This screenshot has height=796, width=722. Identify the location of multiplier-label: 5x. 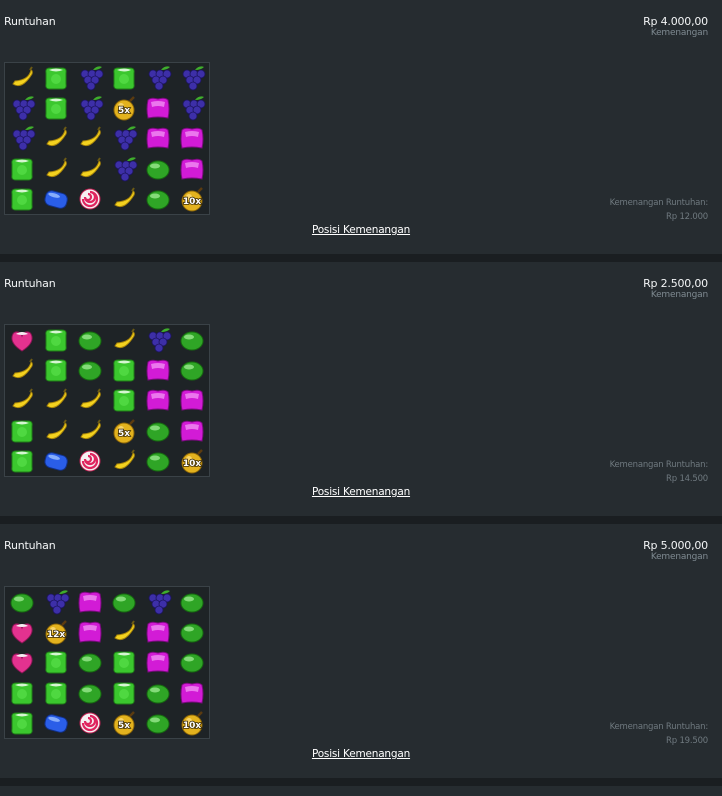
(124, 111).